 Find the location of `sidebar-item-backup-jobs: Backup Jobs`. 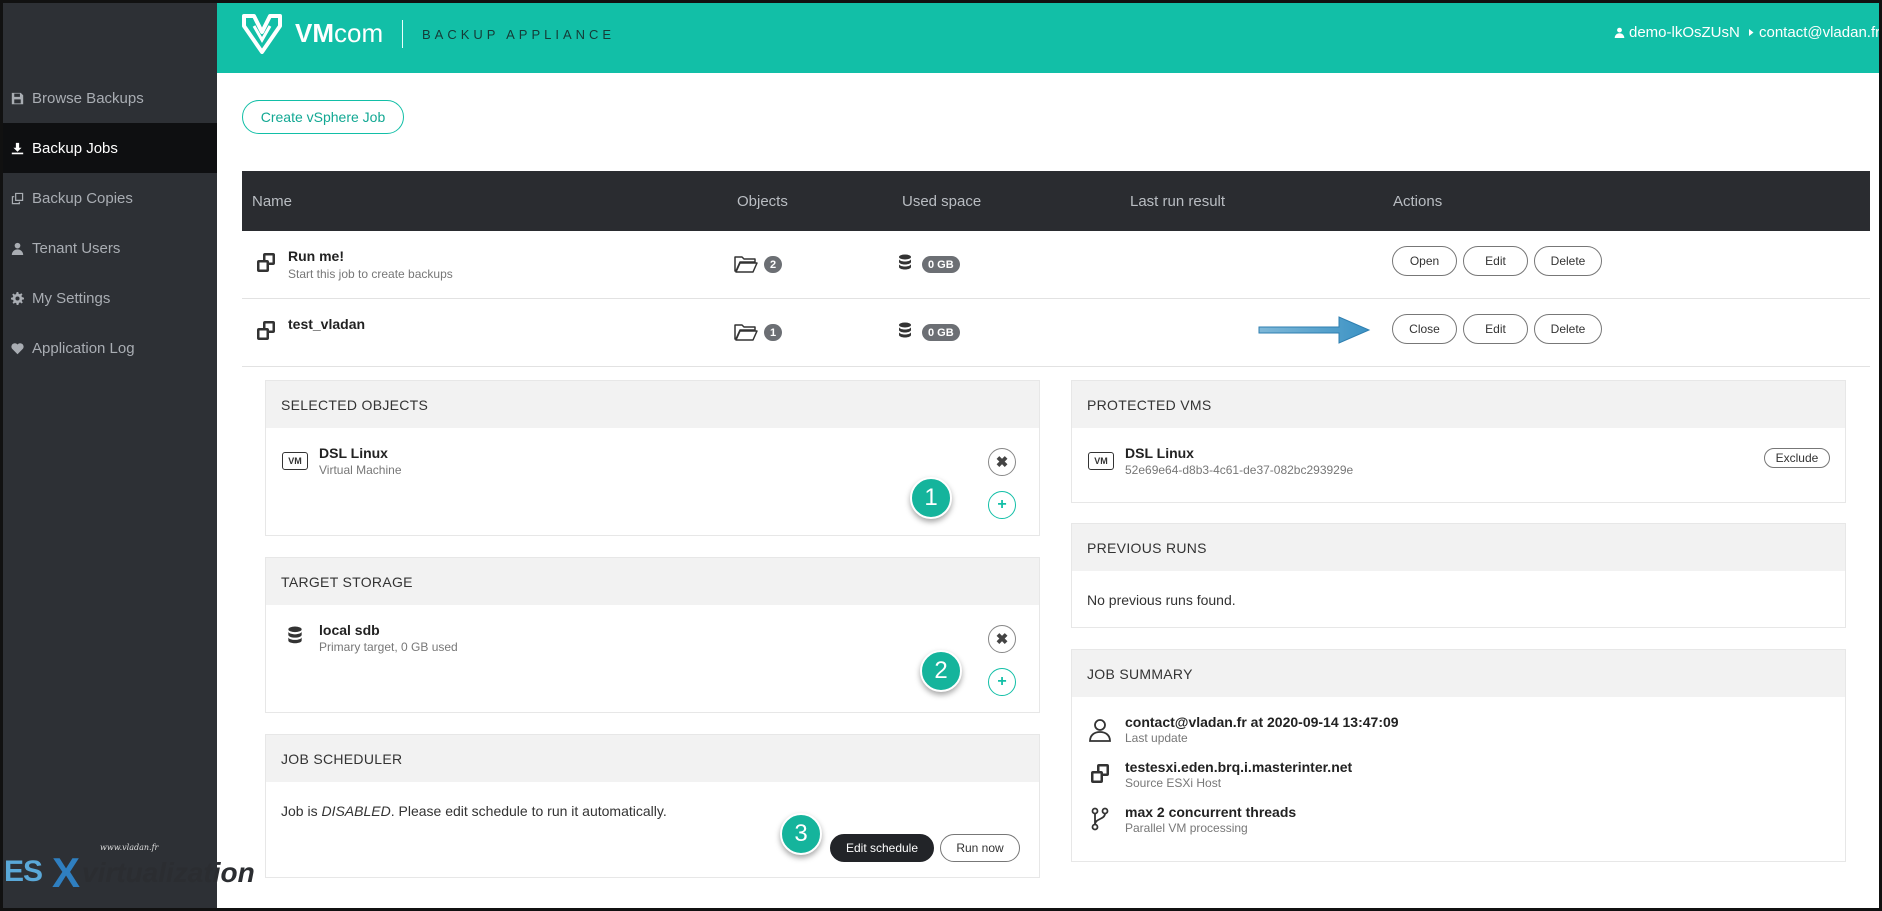

sidebar-item-backup-jobs: Backup Jobs is located at coordinates (108, 148).